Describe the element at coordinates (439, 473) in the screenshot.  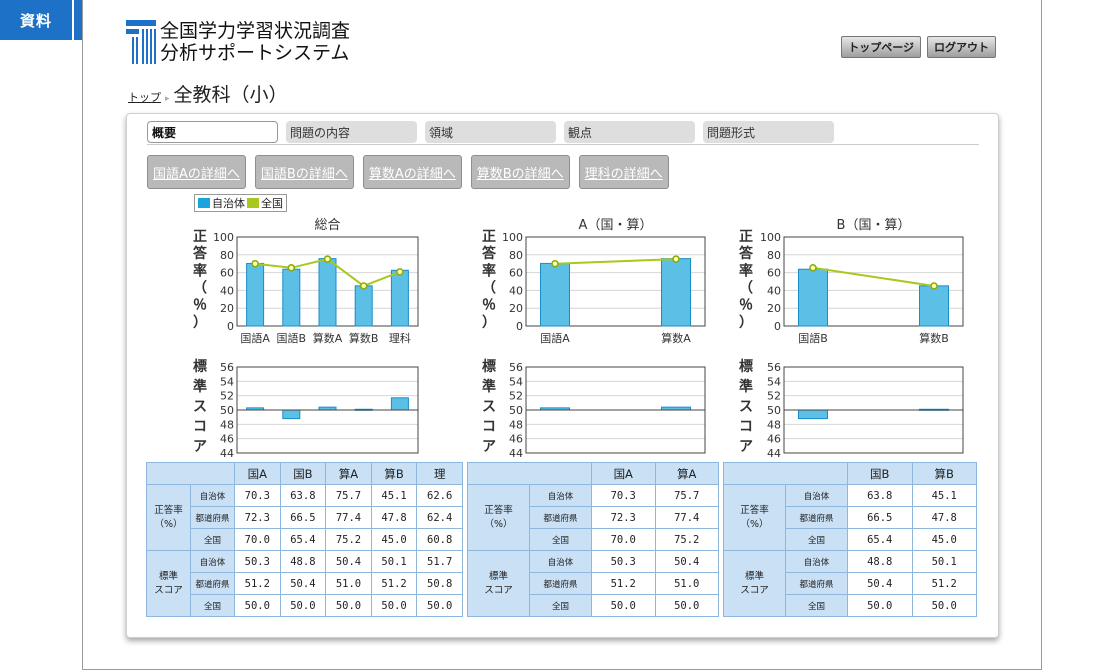
I see `table-column-header: 理` at that location.